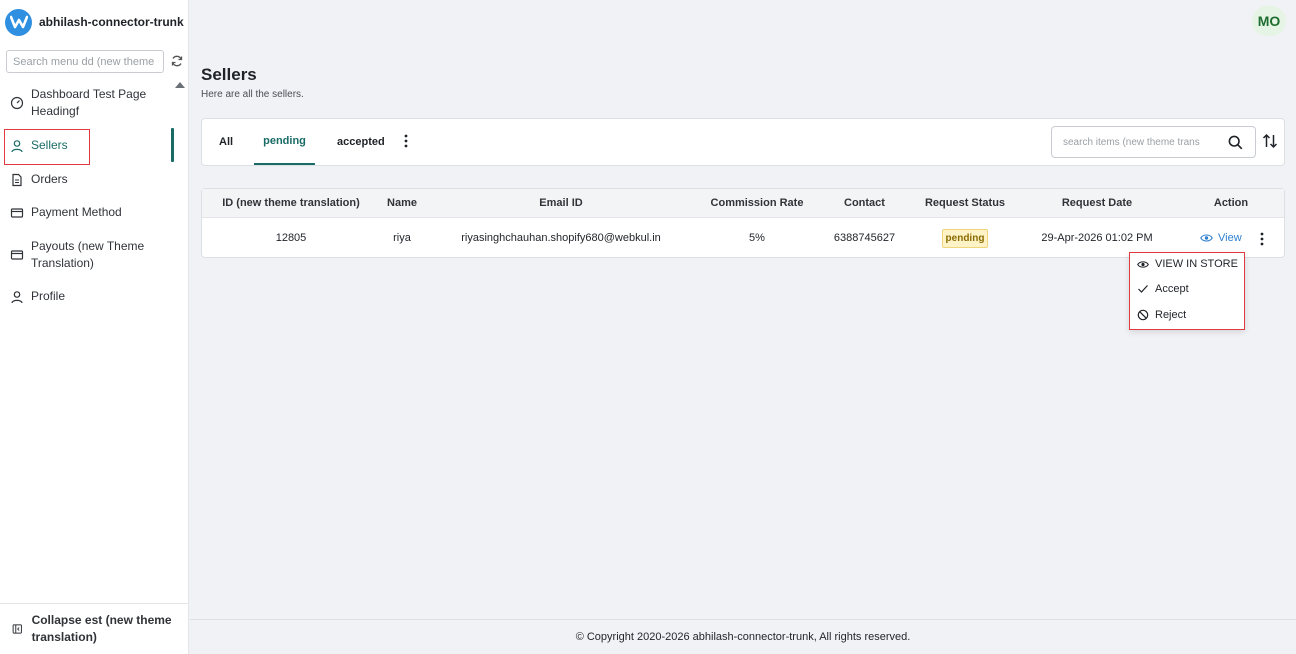  Describe the element at coordinates (743, 142) in the screenshot. I see `tabs-card: All pending accepted` at that location.